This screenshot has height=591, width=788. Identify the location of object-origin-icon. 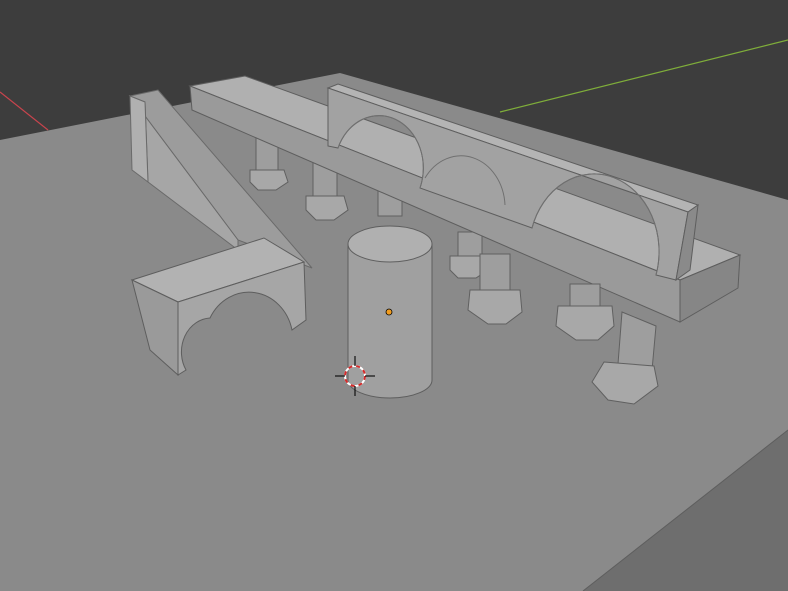
(389, 312).